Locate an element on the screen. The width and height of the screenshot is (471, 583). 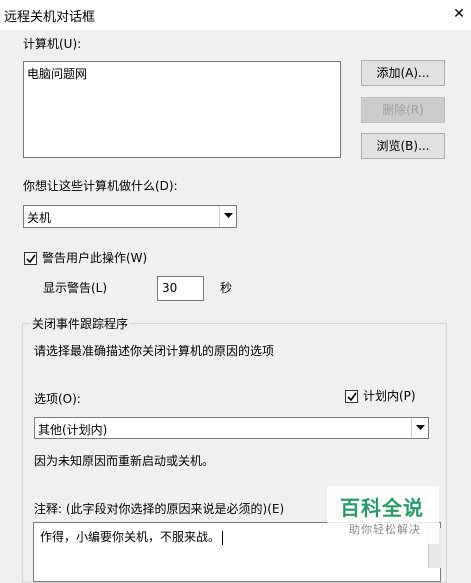
watermark-tagline: 助你轻松解决 is located at coordinates (385, 529).